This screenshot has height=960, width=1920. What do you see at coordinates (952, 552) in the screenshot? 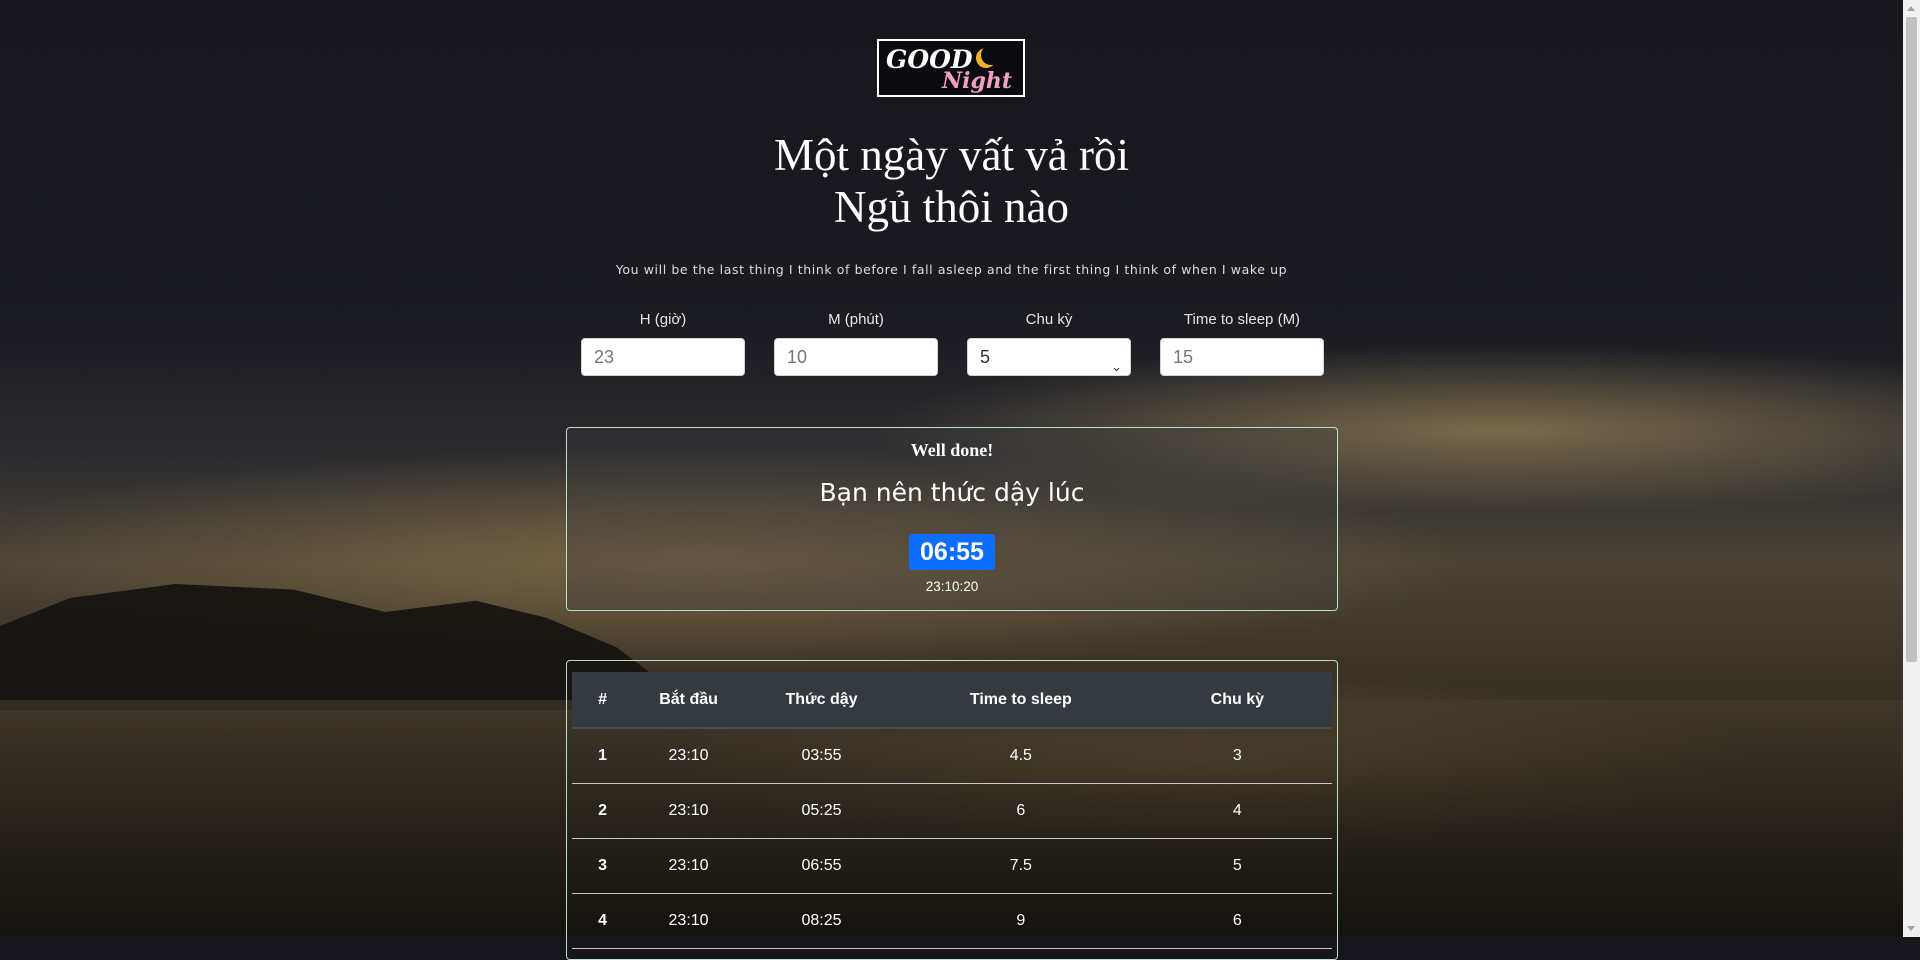
I see `wake-time-badge: 06:55` at bounding box center [952, 552].